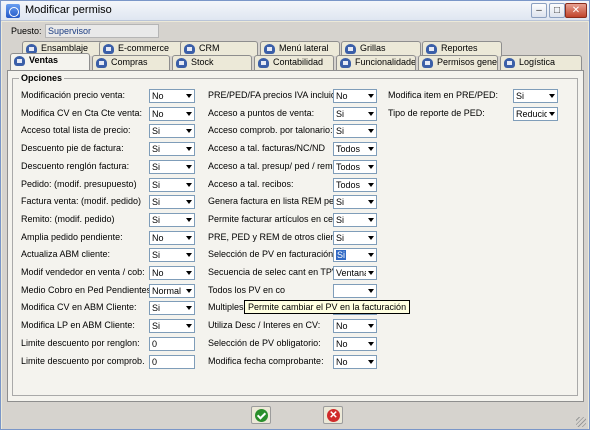 This screenshot has height=430, width=590. What do you see at coordinates (172, 131) in the screenshot?
I see `select-acceso-total-lista-de-precio: Si` at bounding box center [172, 131].